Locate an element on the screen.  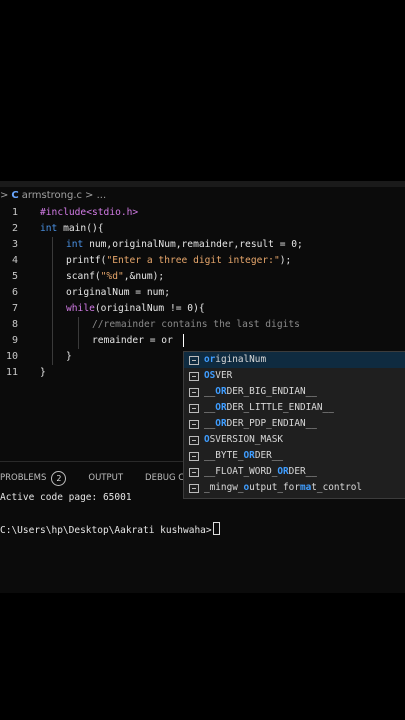
keyword-token: while is located at coordinates (80, 308).